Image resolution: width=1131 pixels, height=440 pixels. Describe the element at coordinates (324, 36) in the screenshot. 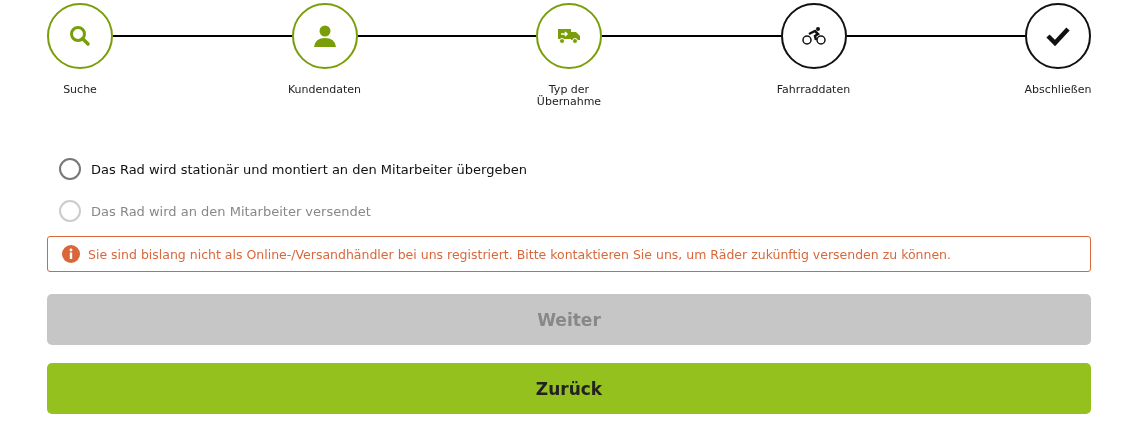

I see `person-icon` at that location.